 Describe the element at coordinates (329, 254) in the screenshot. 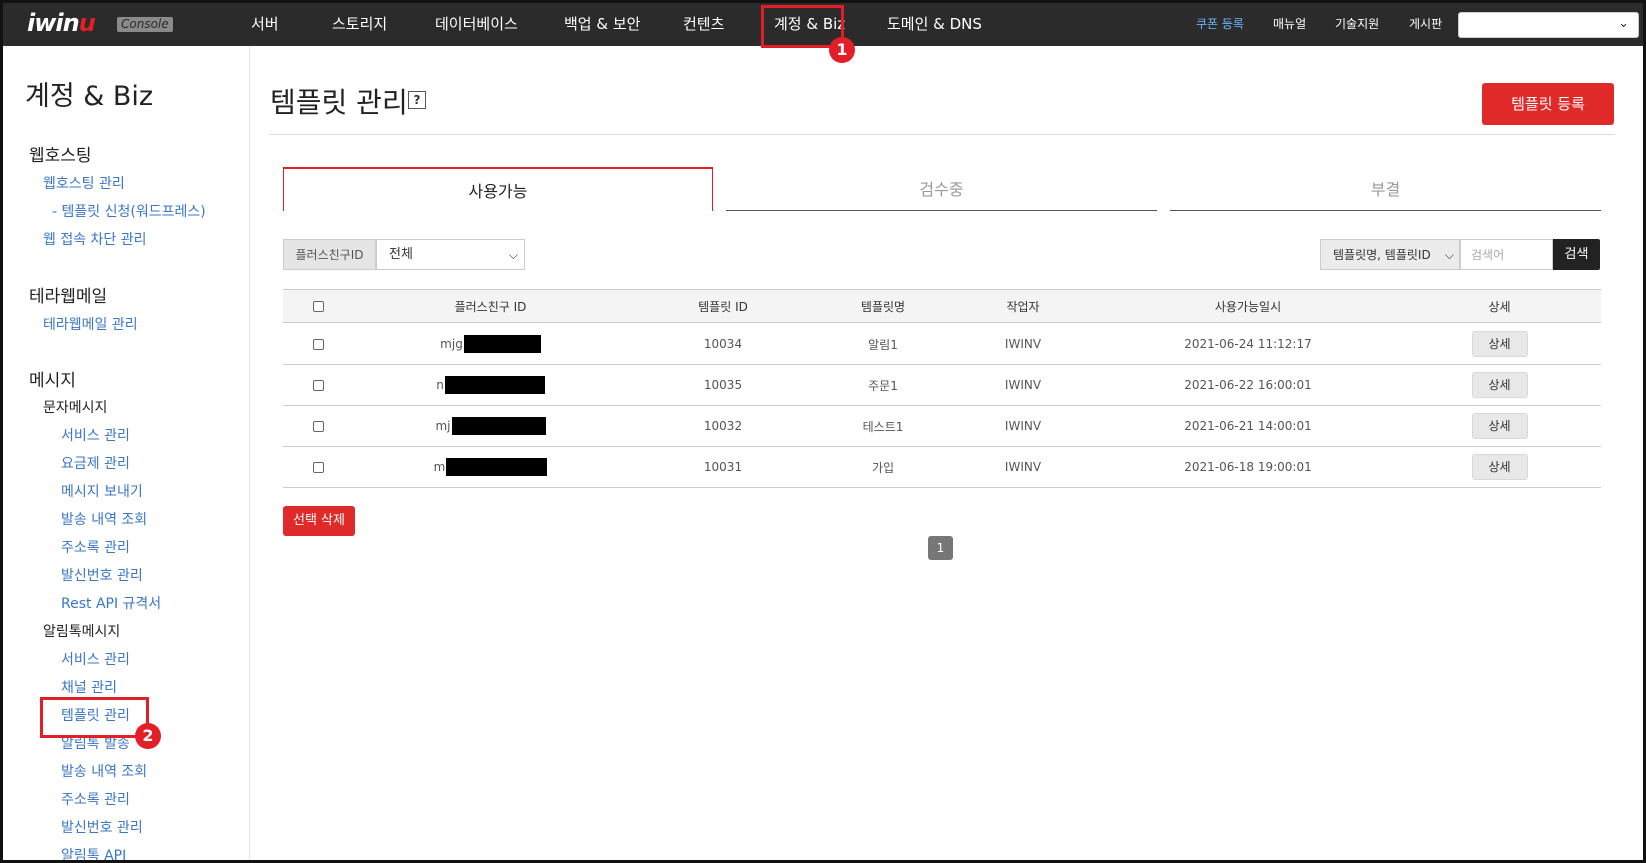

I see `filter-label: 플러스친구ID` at that location.